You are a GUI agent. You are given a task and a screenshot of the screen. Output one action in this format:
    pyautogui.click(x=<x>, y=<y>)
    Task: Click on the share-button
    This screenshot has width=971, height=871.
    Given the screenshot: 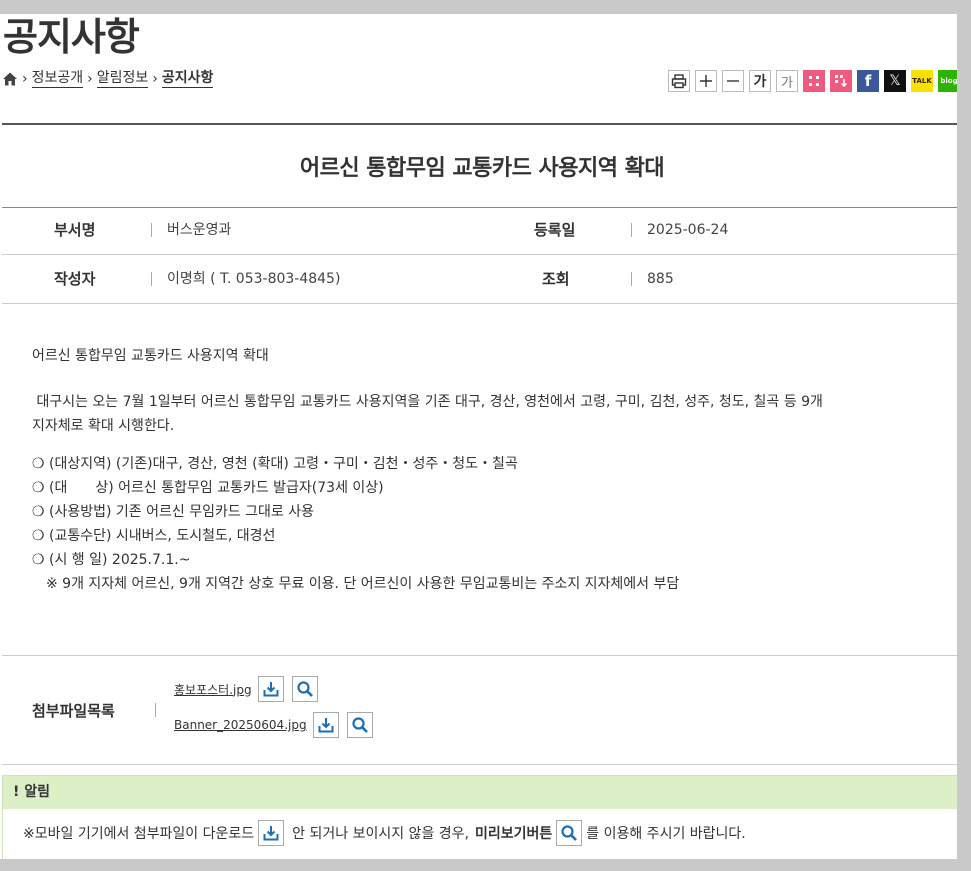 What is the action you would take?
    pyautogui.click(x=814, y=81)
    